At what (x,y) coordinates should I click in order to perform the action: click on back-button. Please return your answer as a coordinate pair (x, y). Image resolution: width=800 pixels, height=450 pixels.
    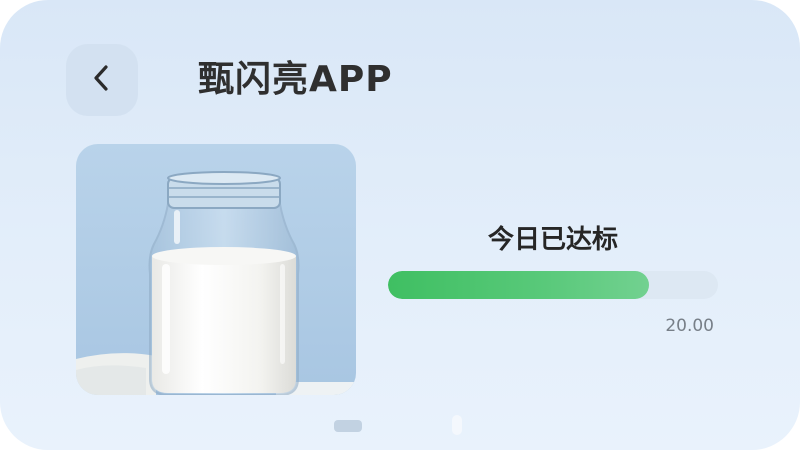
    Looking at the image, I should click on (102, 80).